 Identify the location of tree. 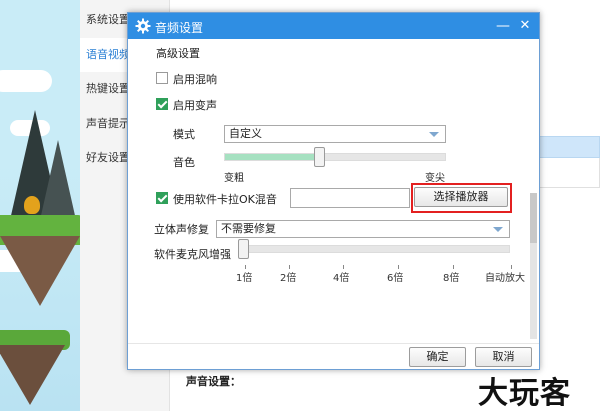
(58, 180).